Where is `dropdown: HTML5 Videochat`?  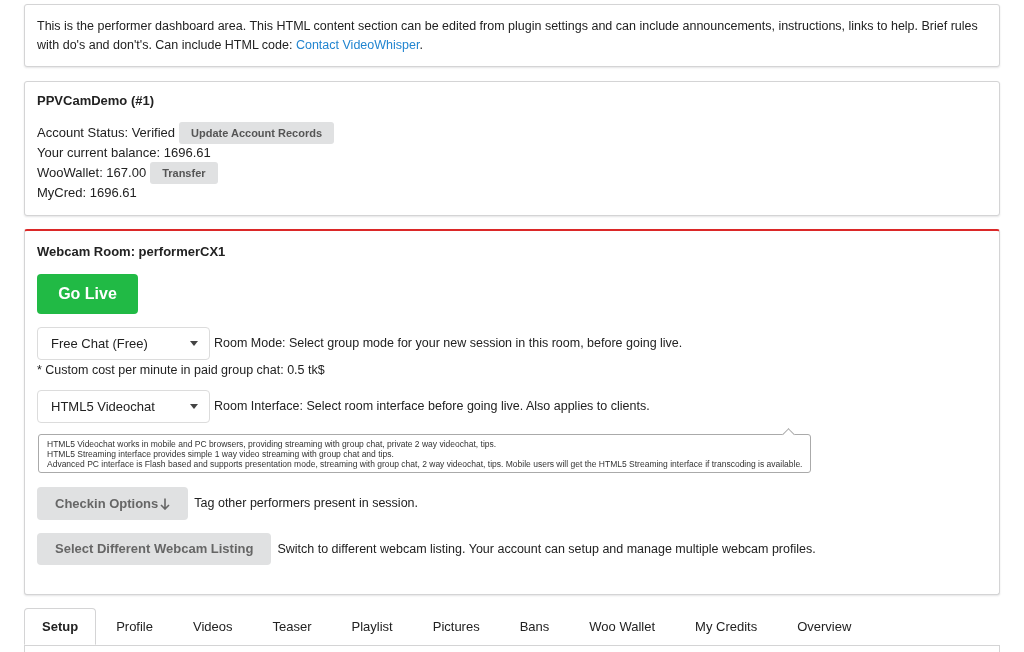
dropdown: HTML5 Videochat is located at coordinates (123, 406).